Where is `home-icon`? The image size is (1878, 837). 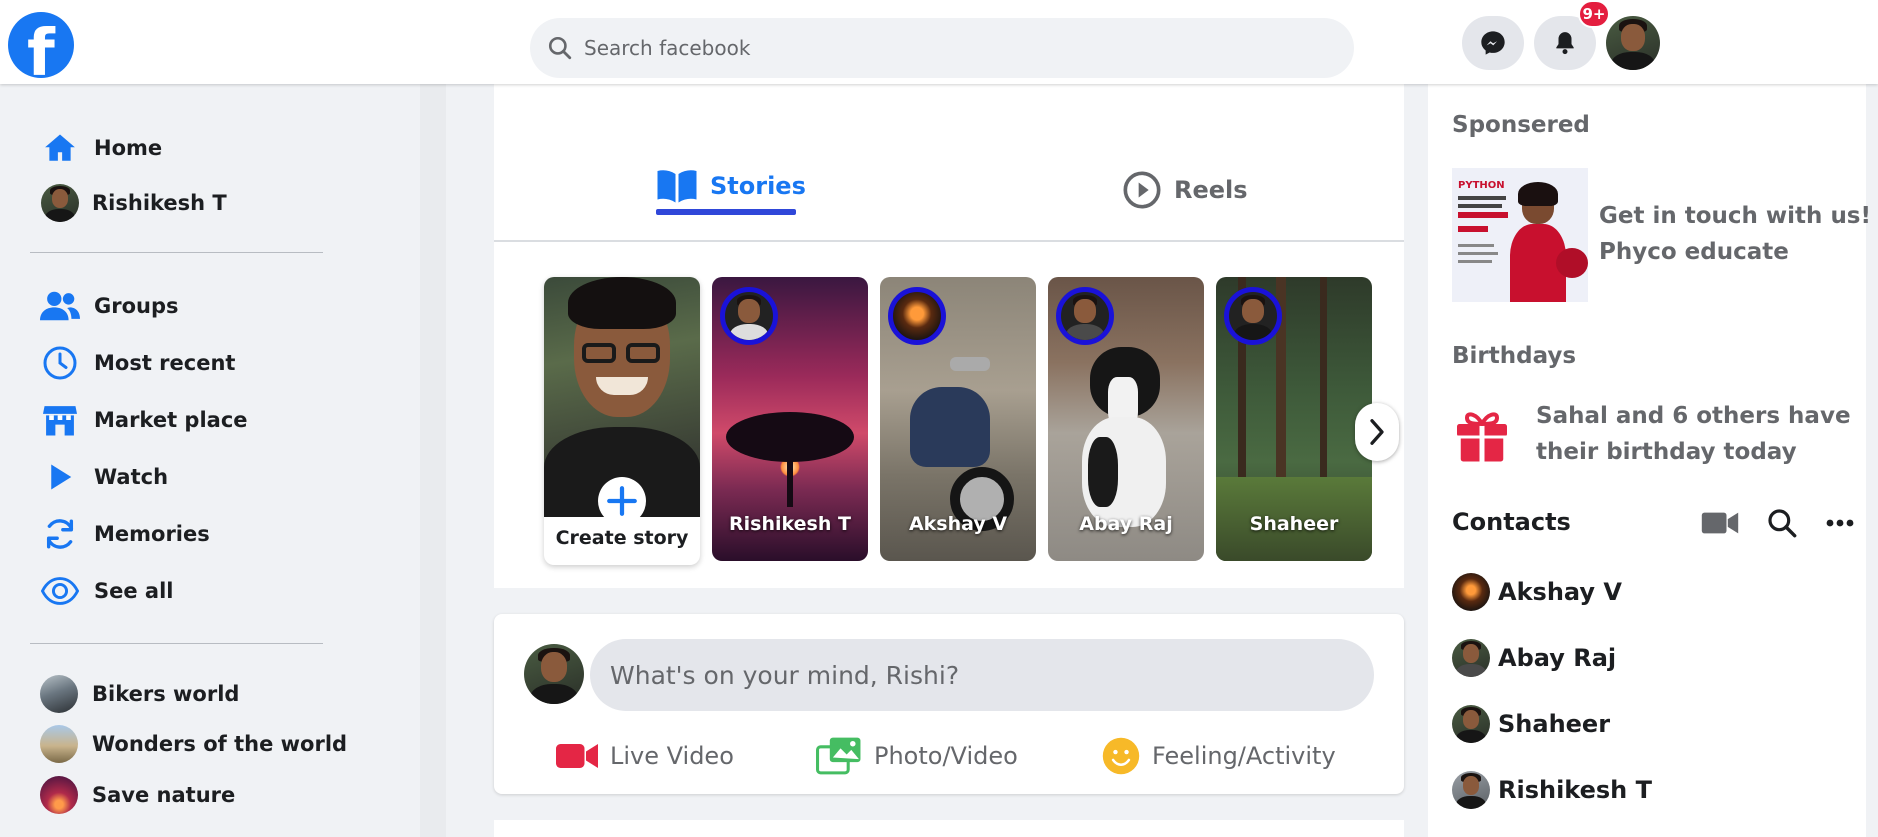
home-icon is located at coordinates (60, 148).